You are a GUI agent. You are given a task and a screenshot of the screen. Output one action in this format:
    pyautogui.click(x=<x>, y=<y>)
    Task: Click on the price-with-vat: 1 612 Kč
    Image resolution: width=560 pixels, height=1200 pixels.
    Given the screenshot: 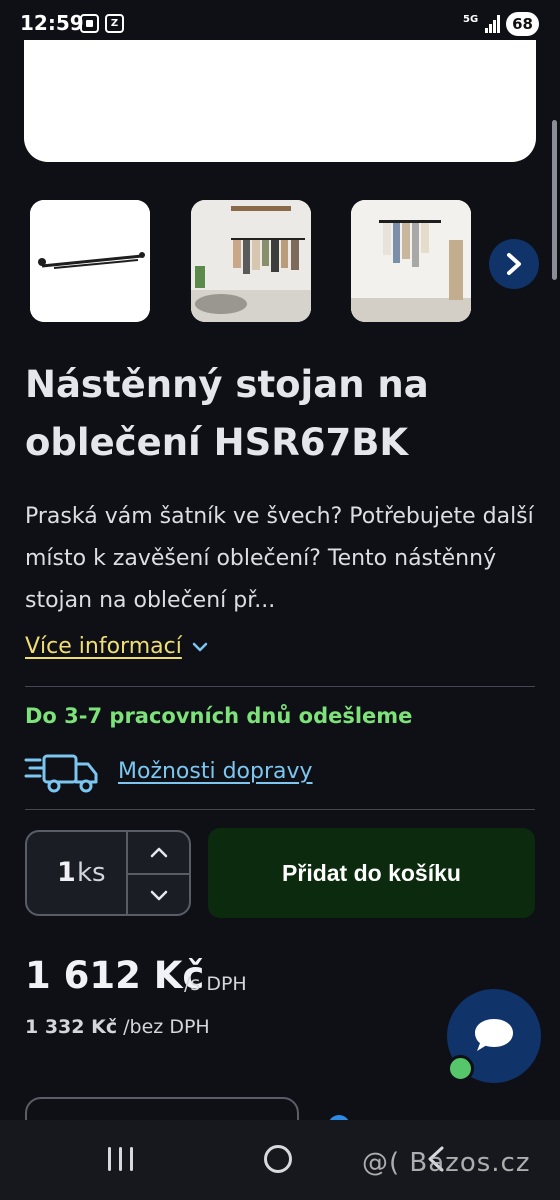 What is the action you would take?
    pyautogui.click(x=115, y=975)
    